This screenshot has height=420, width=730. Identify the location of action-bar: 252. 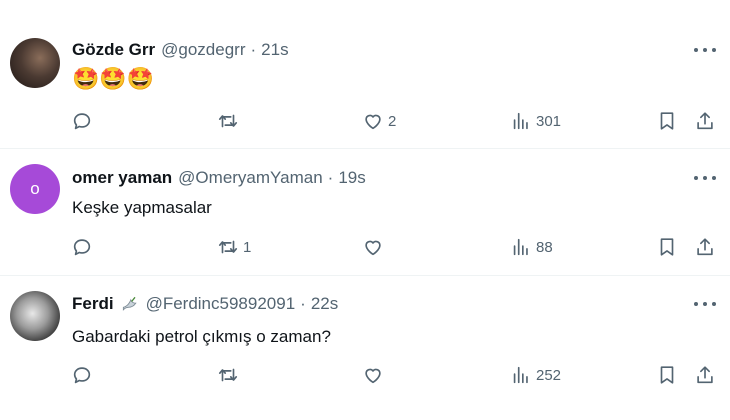
(365, 375).